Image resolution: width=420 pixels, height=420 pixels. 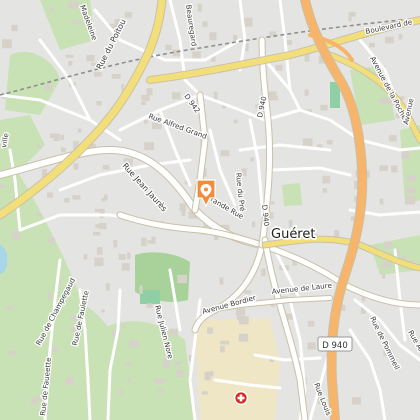 I want to click on label-avenue-de-laure: Avenue de Laure, so click(x=302, y=288).